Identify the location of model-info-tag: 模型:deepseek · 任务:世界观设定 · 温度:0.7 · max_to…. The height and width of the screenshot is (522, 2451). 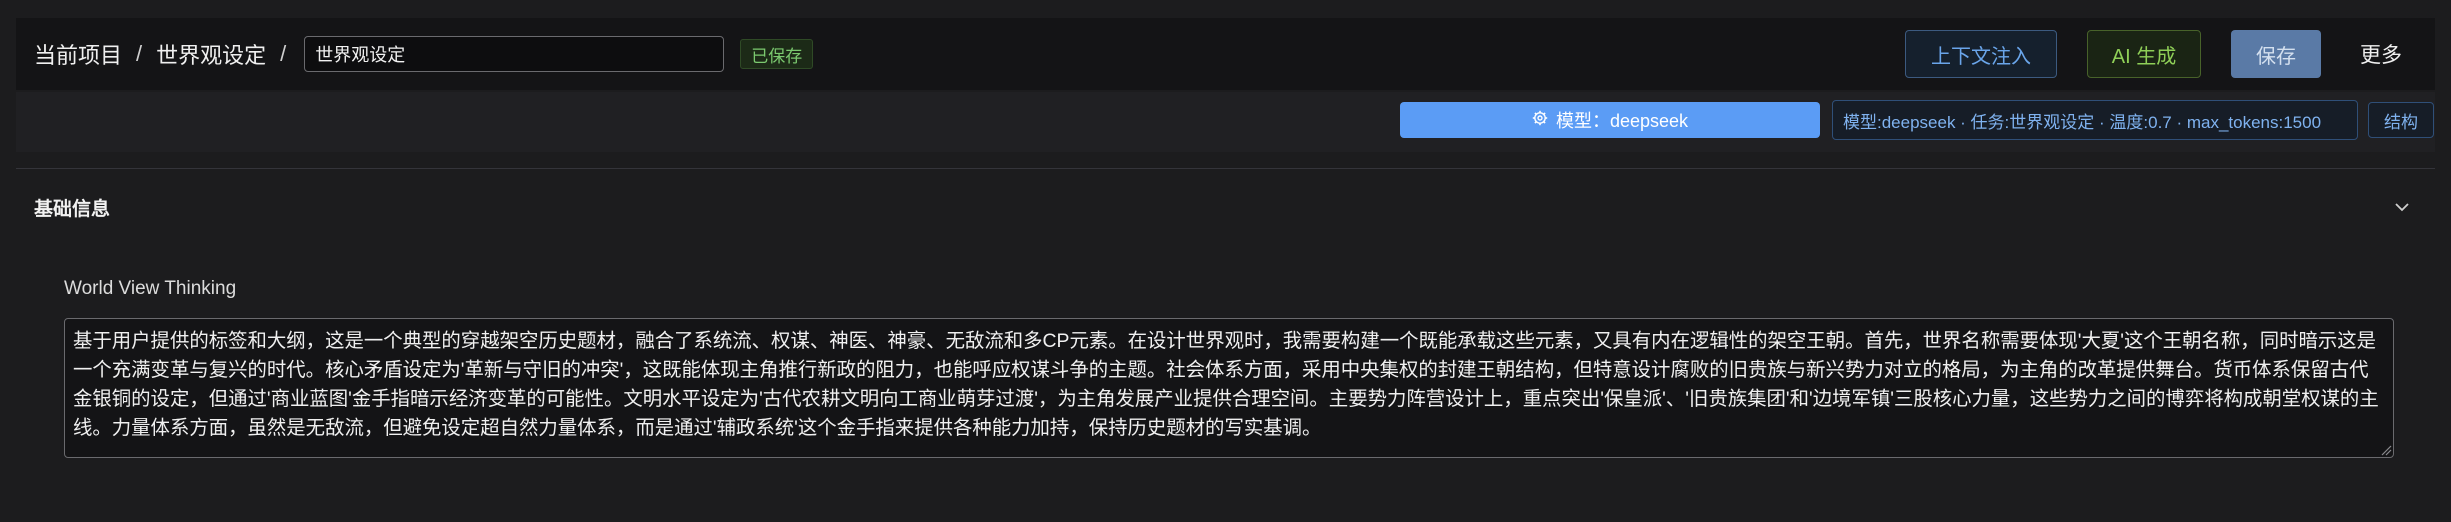
(2095, 120).